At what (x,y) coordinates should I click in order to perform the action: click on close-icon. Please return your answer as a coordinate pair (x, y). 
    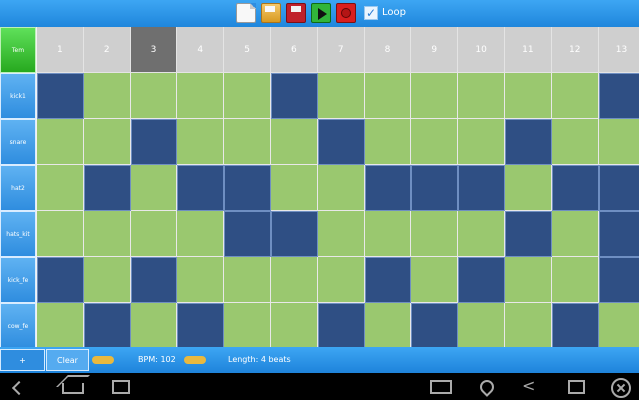
    Looking at the image, I should click on (621, 388).